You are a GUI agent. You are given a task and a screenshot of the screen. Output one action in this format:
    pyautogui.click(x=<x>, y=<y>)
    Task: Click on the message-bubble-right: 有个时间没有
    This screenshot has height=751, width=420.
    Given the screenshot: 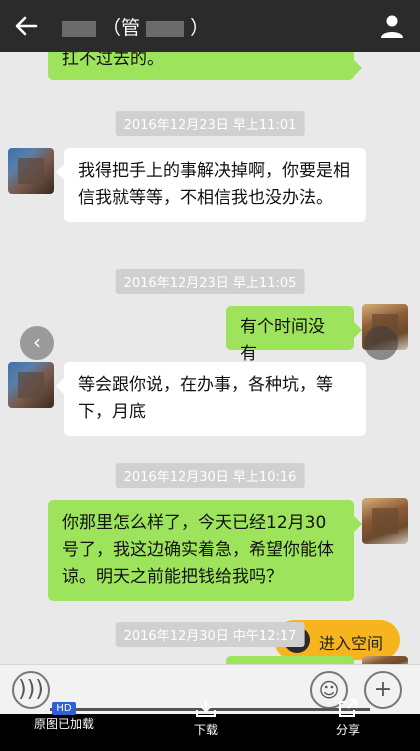 What is the action you would take?
    pyautogui.click(x=294, y=335)
    